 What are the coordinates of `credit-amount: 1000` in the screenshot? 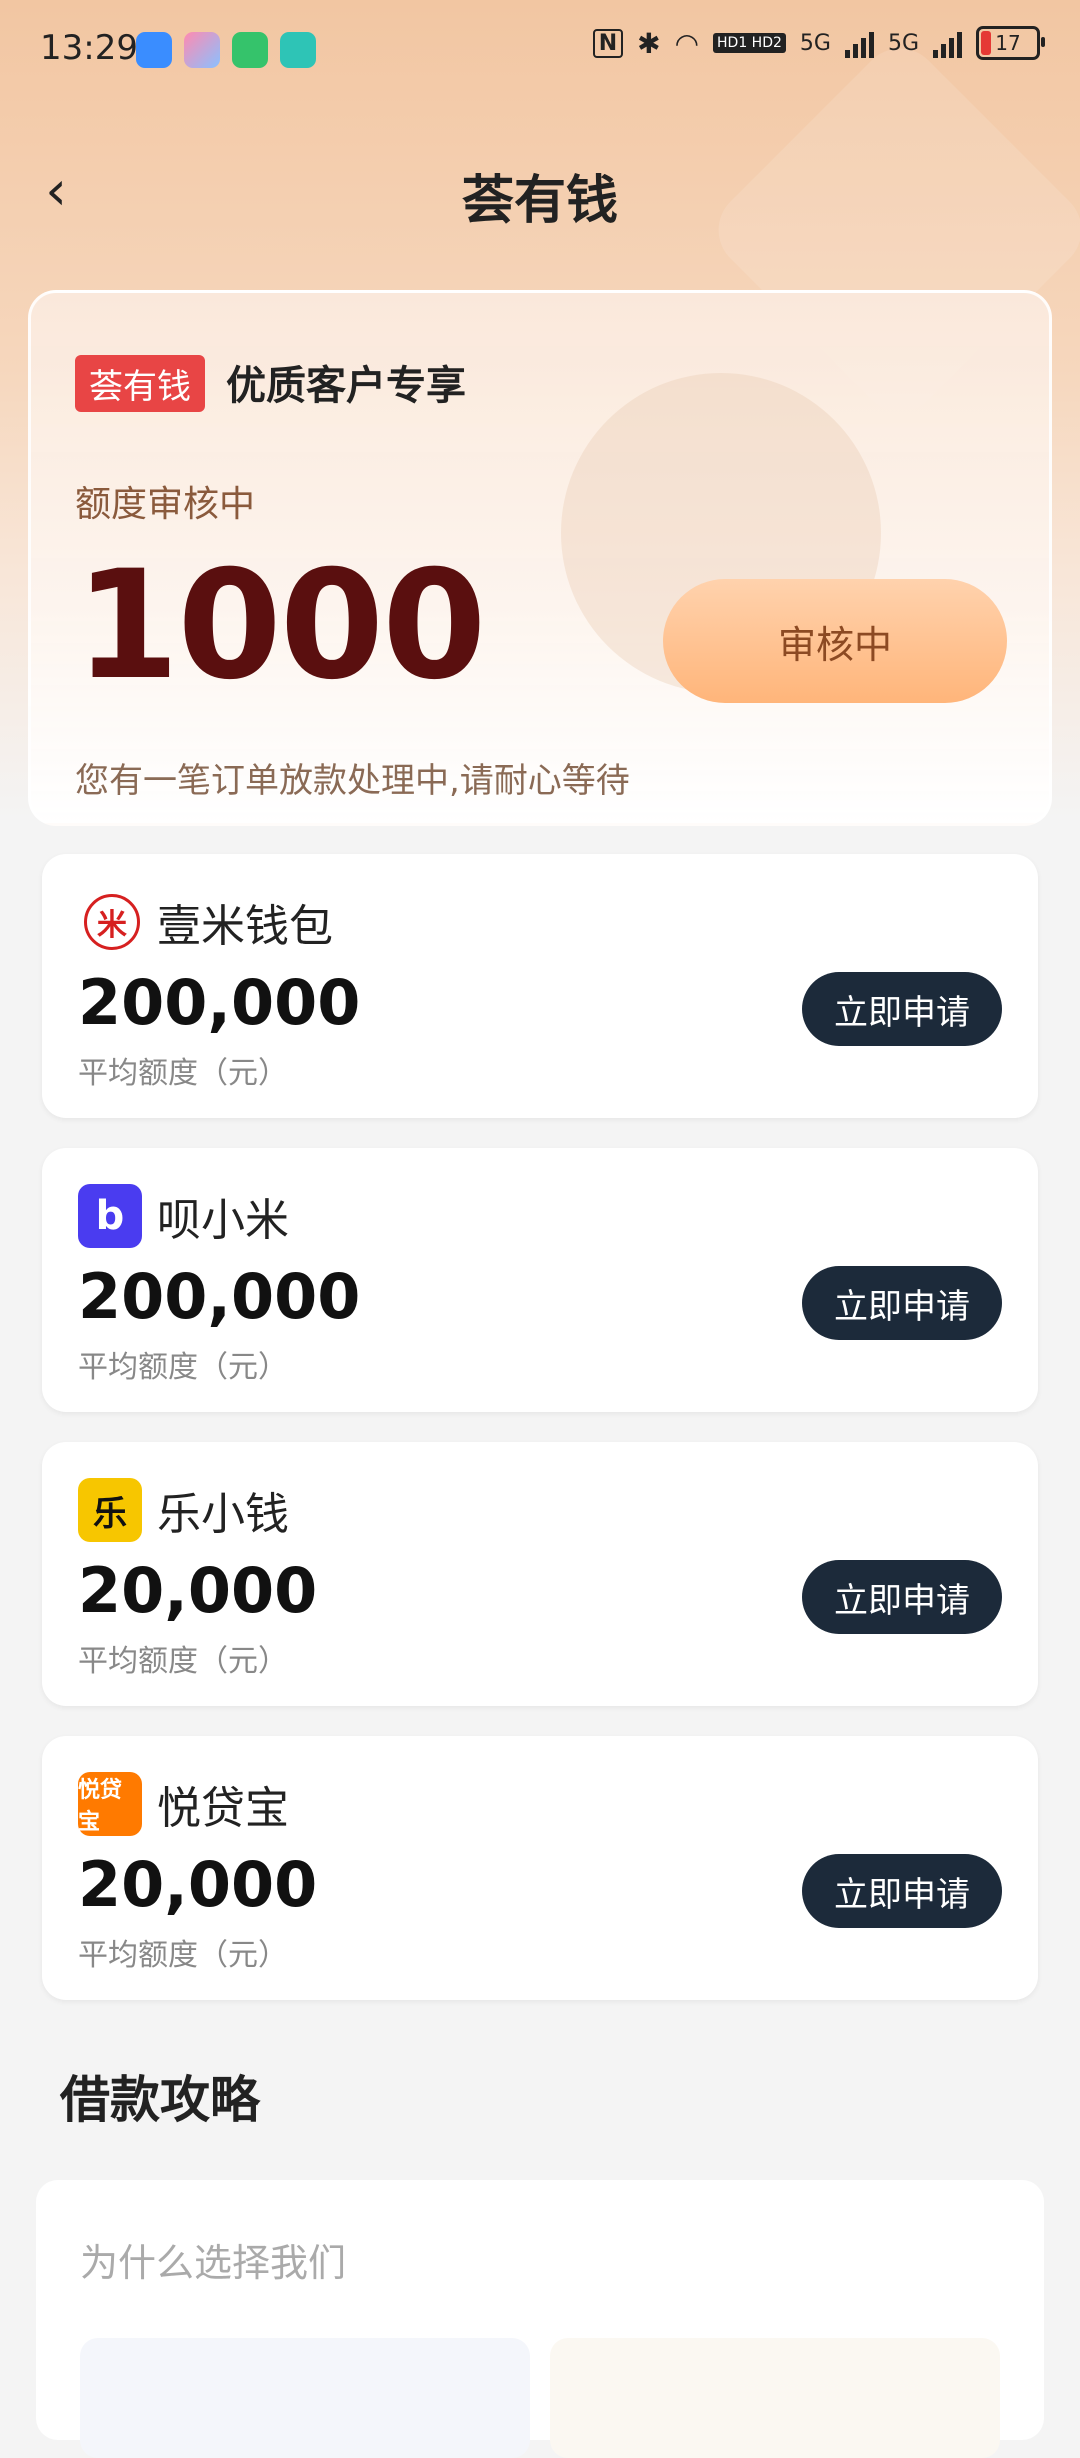 It's located at (280, 626).